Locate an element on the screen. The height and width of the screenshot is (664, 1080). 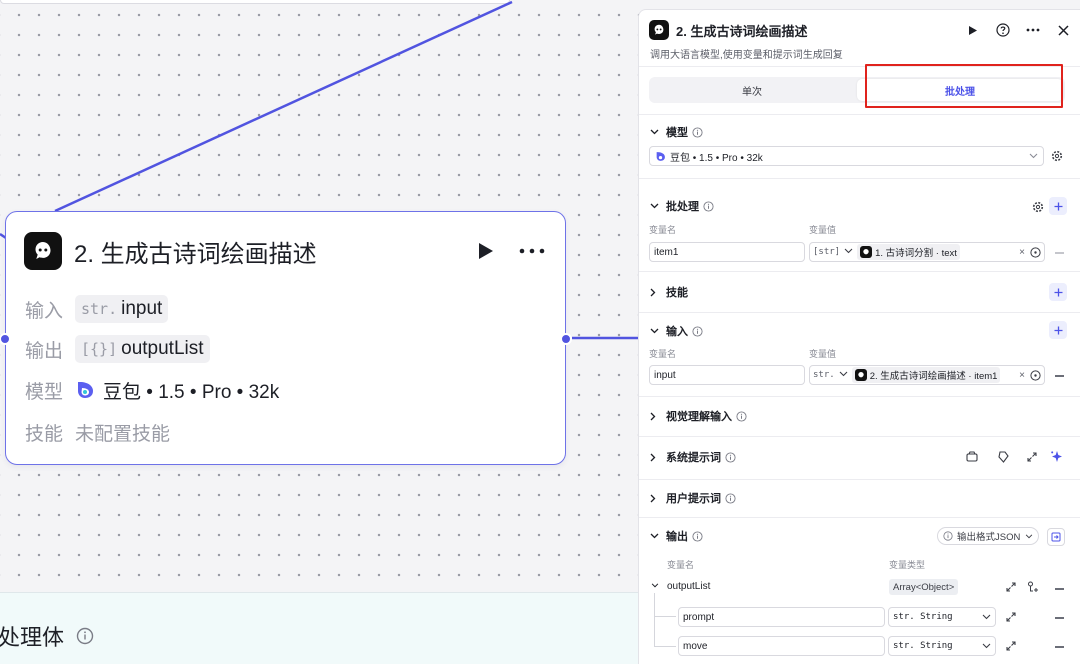
section-system-prompt: 系统提示词 is located at coordinates (693, 457).